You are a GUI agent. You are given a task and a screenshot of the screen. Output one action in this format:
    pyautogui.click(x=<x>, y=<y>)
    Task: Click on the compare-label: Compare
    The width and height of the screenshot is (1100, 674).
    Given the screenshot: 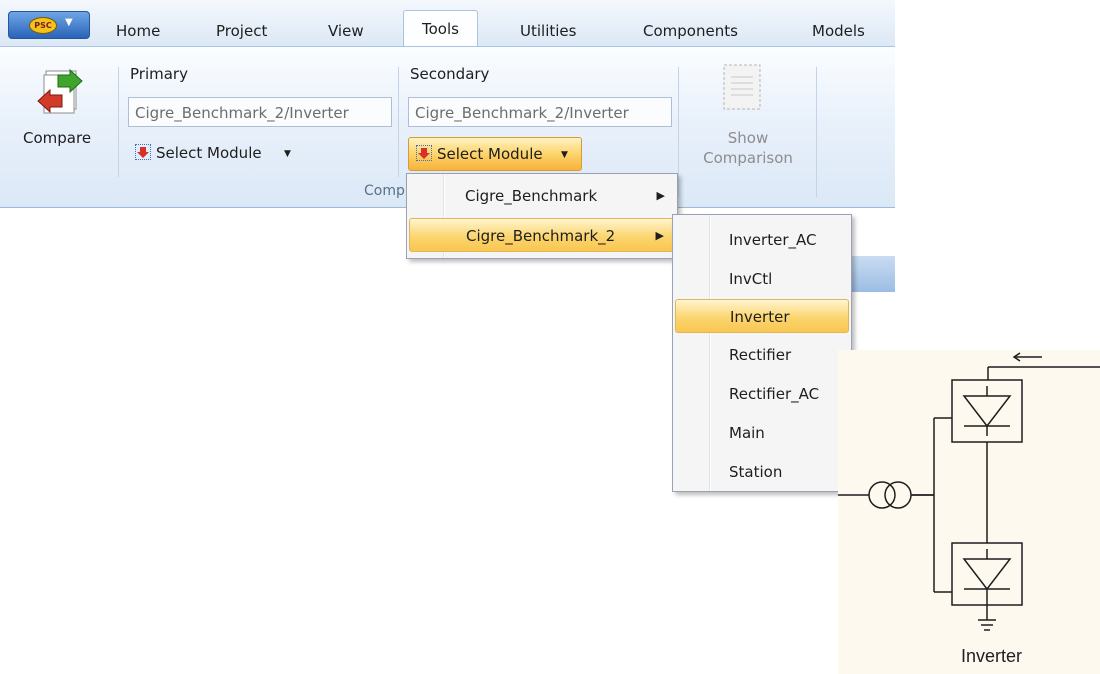 What is the action you would take?
    pyautogui.click(x=57, y=138)
    